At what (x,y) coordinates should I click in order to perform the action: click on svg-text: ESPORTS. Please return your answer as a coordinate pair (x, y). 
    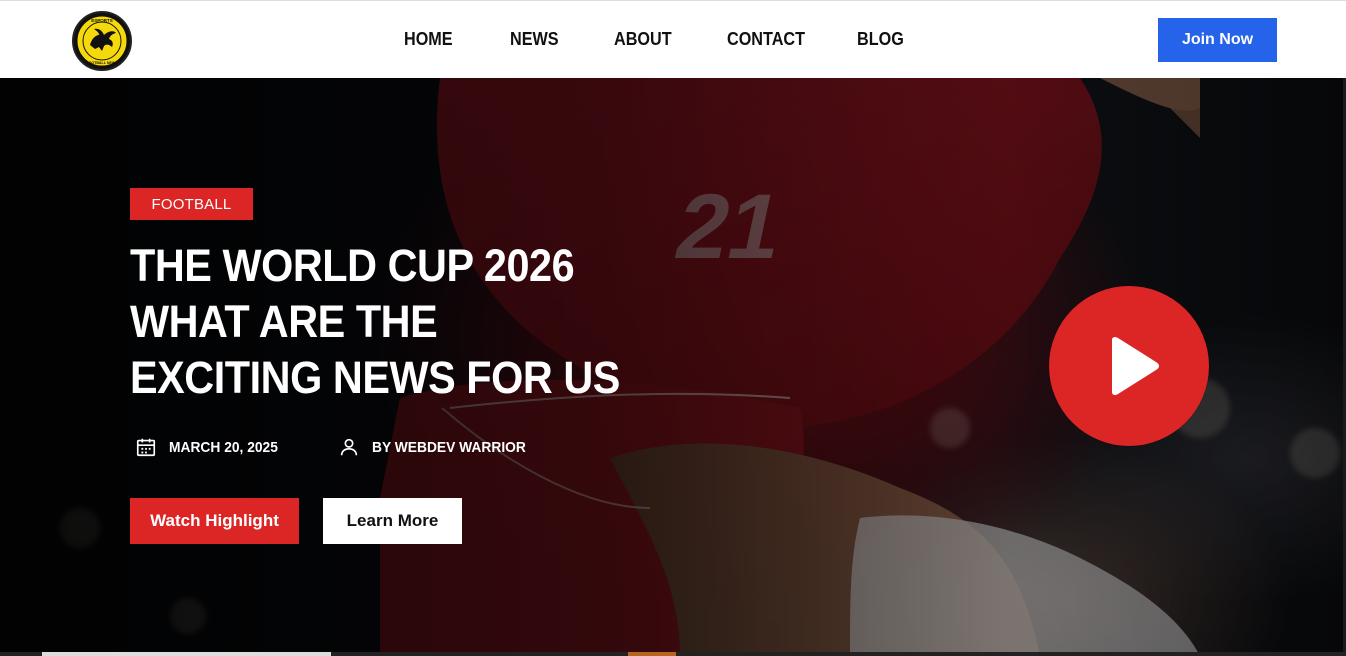
    Looking at the image, I should click on (102, 20).